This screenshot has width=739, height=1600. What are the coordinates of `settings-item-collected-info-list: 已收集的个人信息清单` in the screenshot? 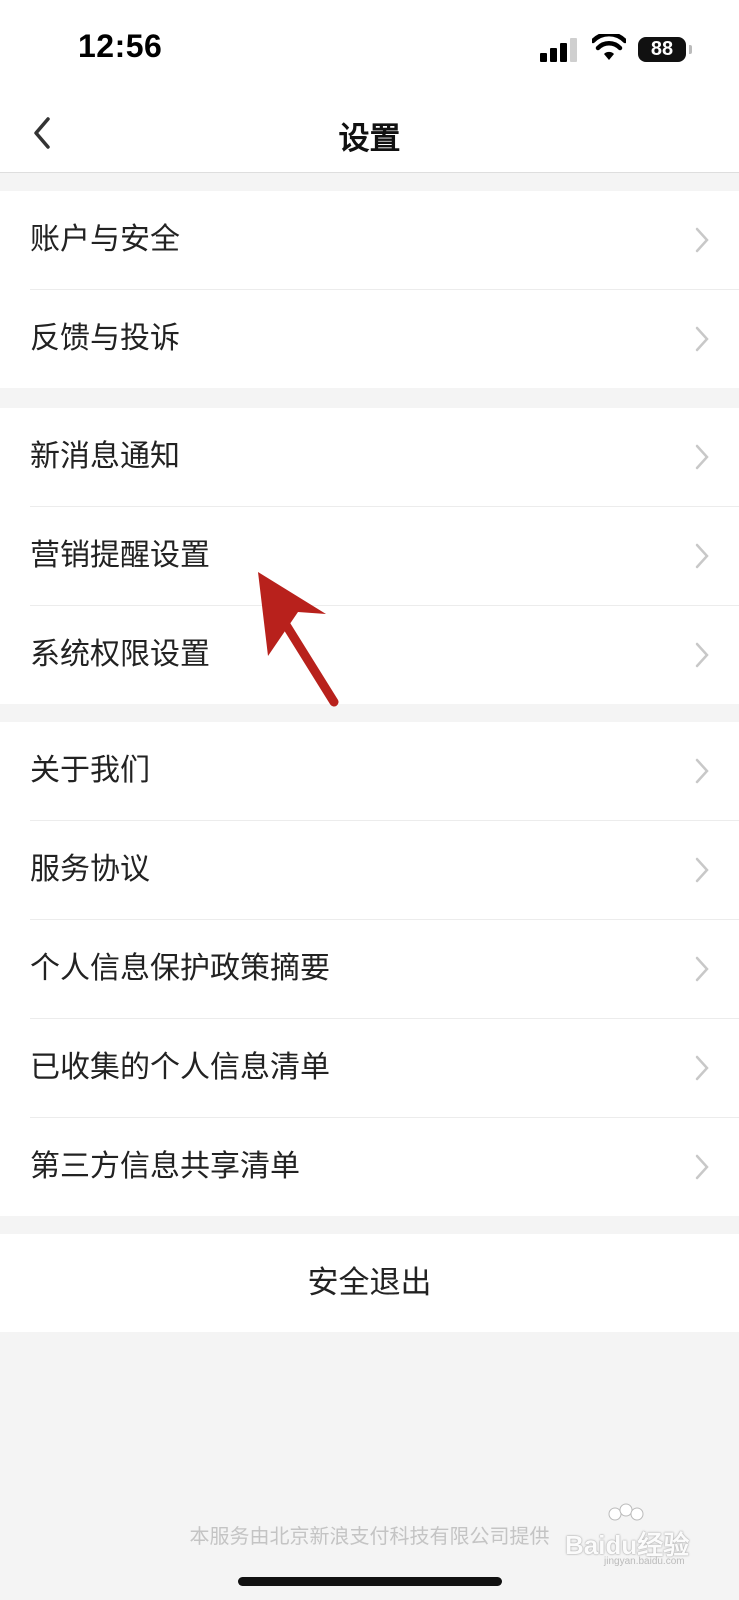 It's located at (384, 1068).